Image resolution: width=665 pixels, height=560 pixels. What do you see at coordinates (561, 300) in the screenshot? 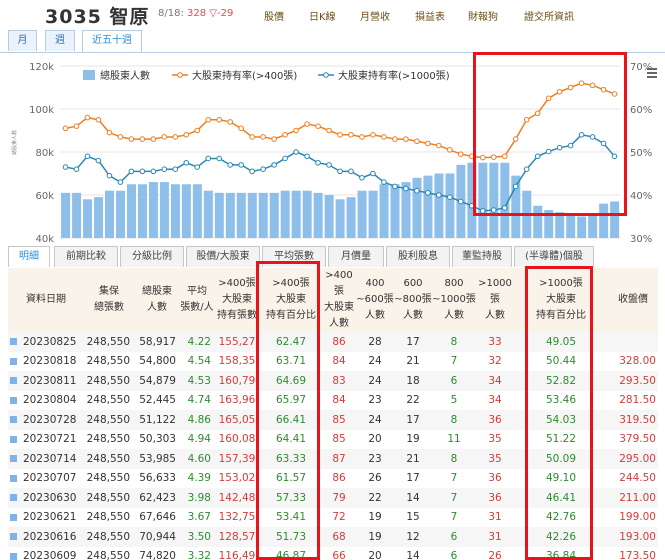
I see `column-header: >1000張 大股東 持有百分比` at bounding box center [561, 300].